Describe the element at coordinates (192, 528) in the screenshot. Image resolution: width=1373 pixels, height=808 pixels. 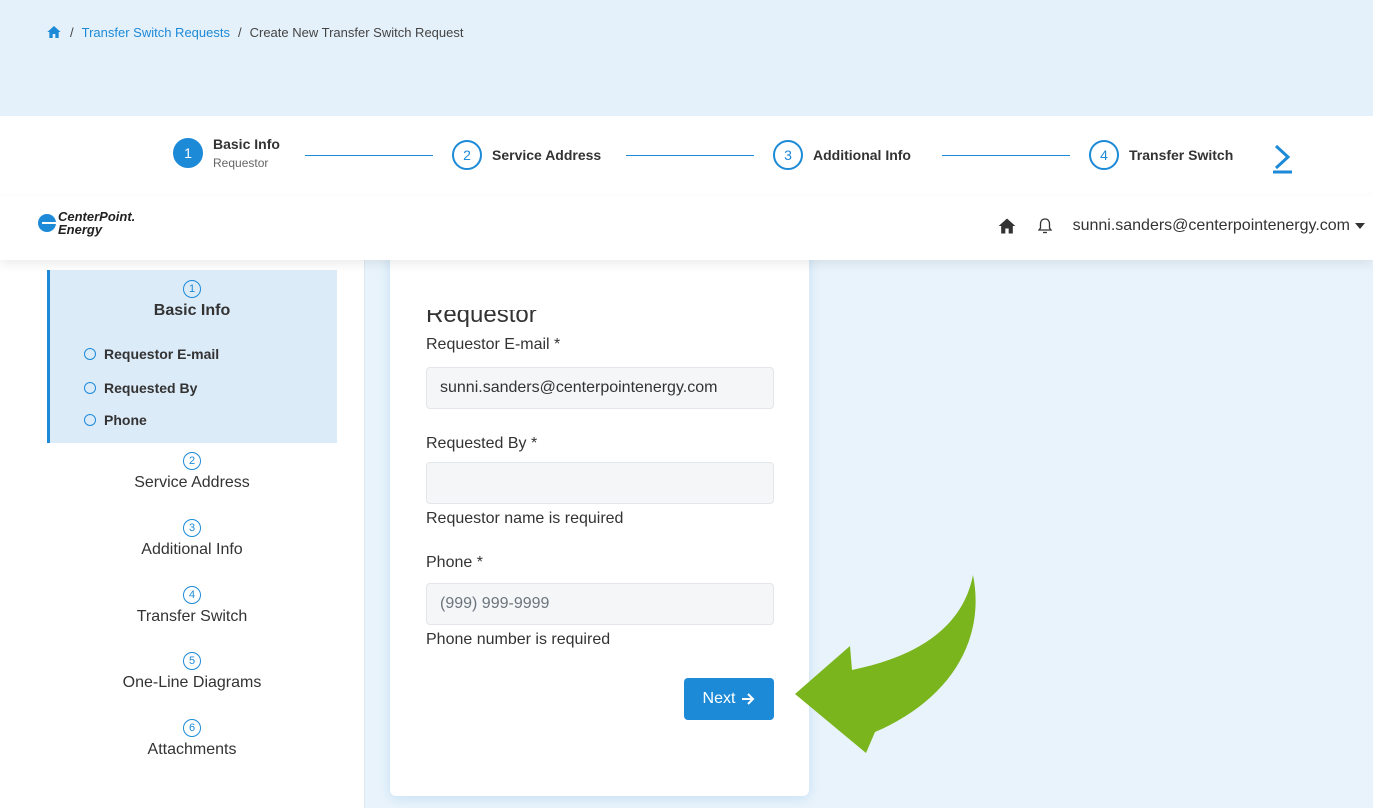
I see `sidebar-step-number: 3` at that location.